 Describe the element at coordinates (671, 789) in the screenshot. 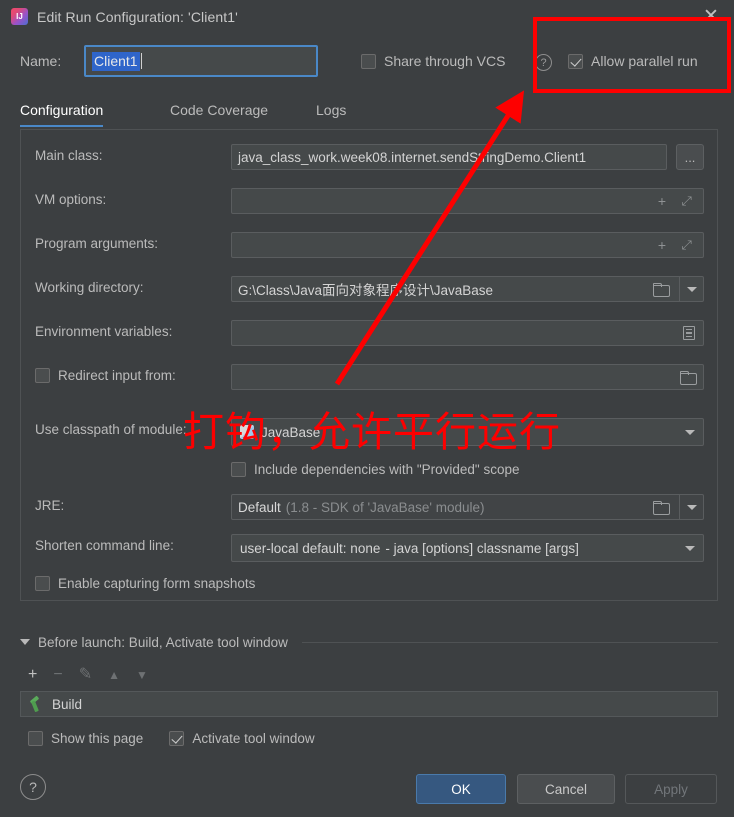

I see `apply-button: Apply` at that location.